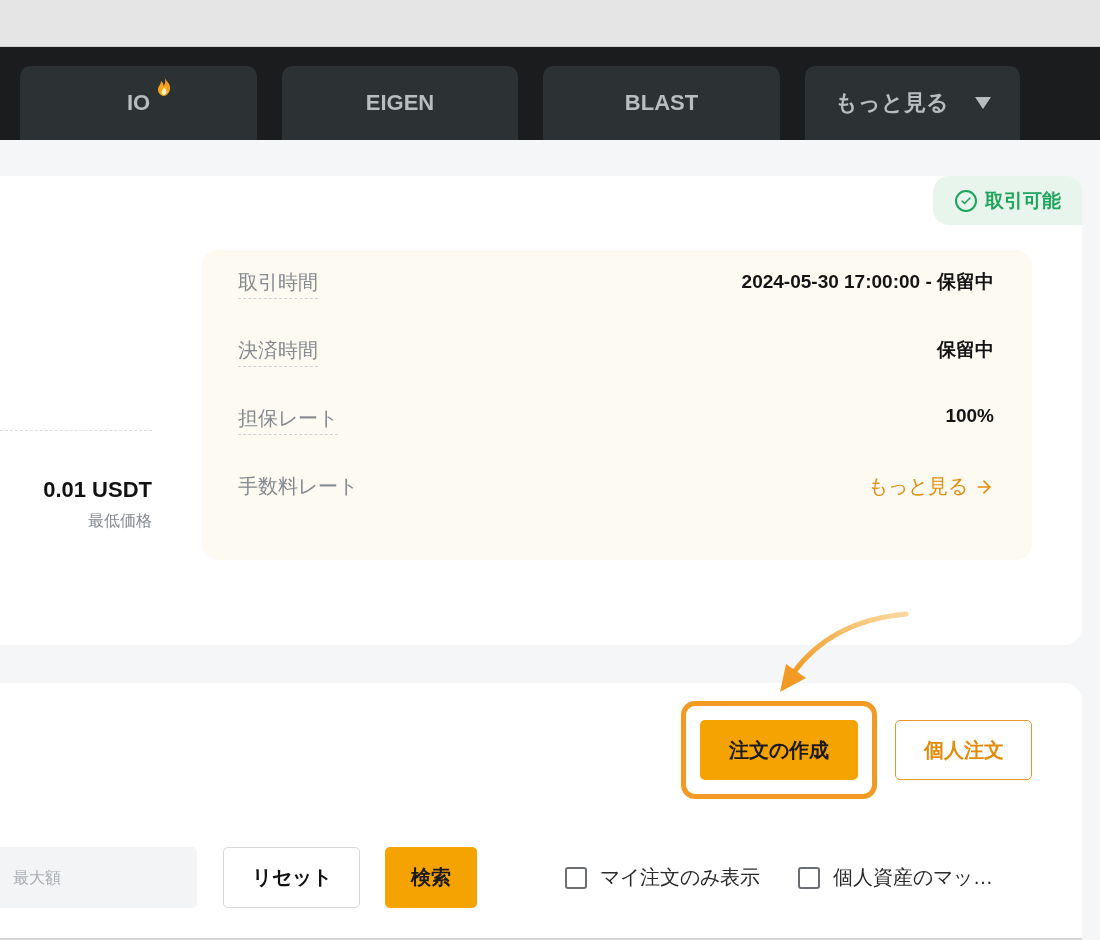  Describe the element at coordinates (291, 877) in the screenshot. I see `reset-button: リセット` at that location.